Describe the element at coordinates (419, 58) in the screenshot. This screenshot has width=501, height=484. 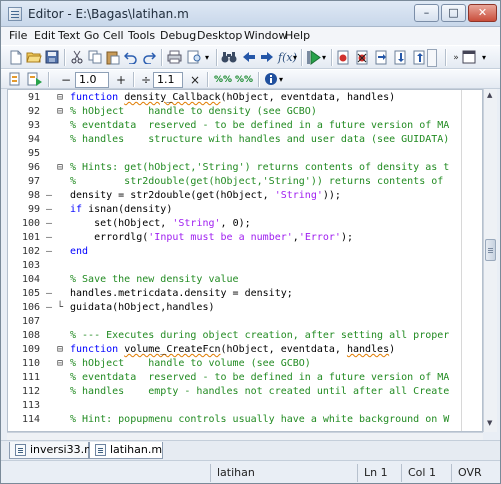
I see `step-out-icon` at that location.